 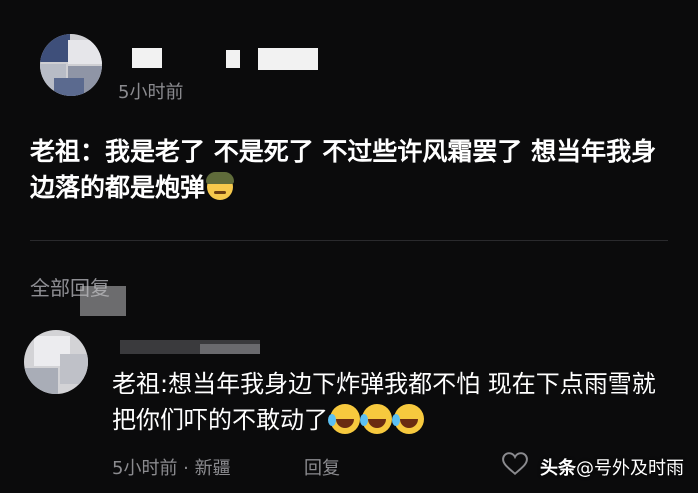 I want to click on reply-body: 老祖:想当年我身边下炸弹我都不怕 现在下点雨雪就把你们吓的不敢动了, so click(x=392, y=402).